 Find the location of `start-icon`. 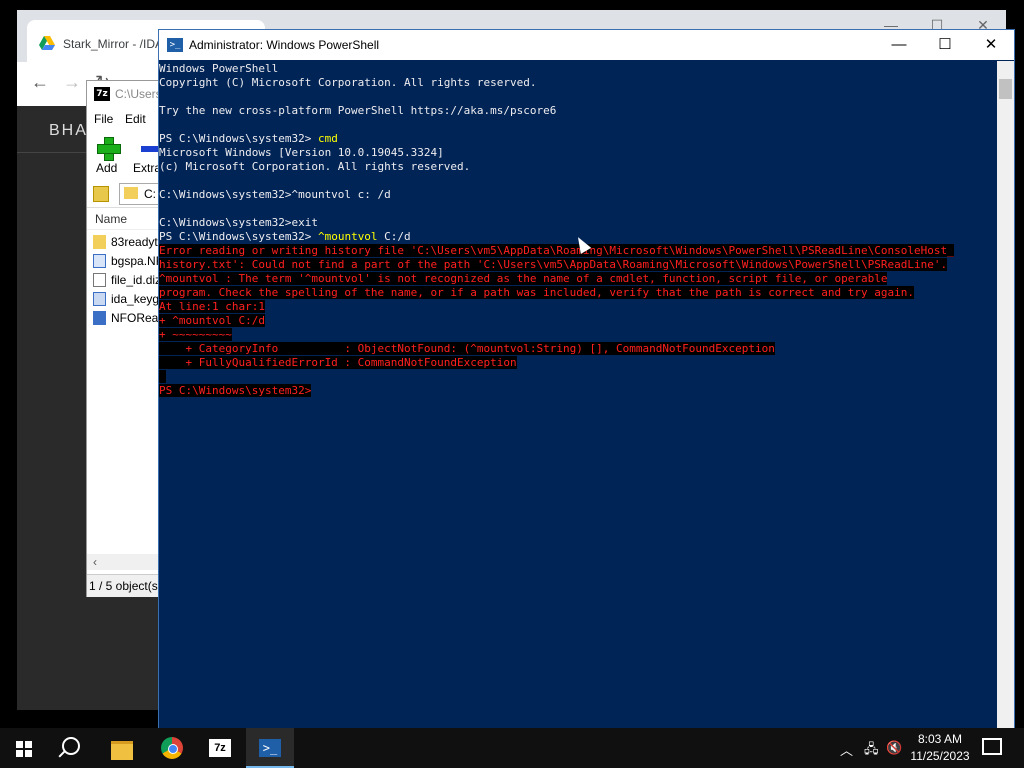

start-icon is located at coordinates (24, 748).